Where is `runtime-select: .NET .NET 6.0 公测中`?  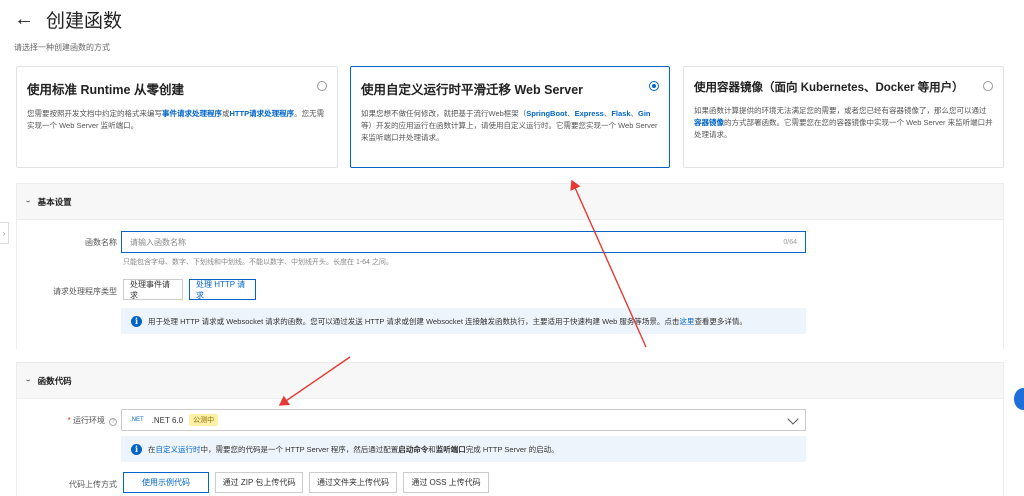 runtime-select: .NET .NET 6.0 公测中 is located at coordinates (463, 420).